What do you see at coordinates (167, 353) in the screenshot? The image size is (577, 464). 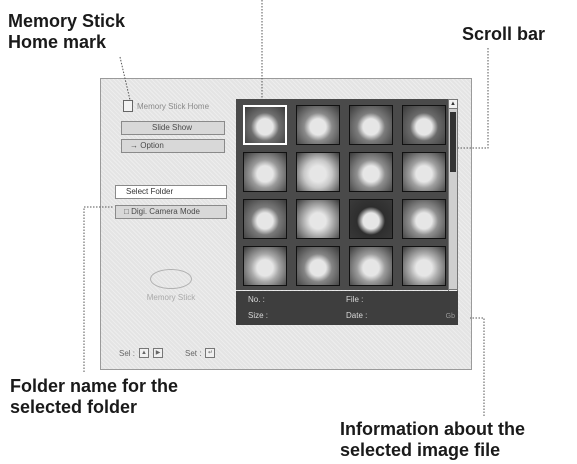 I see `status-bar: Sel : ▲ ▶ Set : ↵` at bounding box center [167, 353].